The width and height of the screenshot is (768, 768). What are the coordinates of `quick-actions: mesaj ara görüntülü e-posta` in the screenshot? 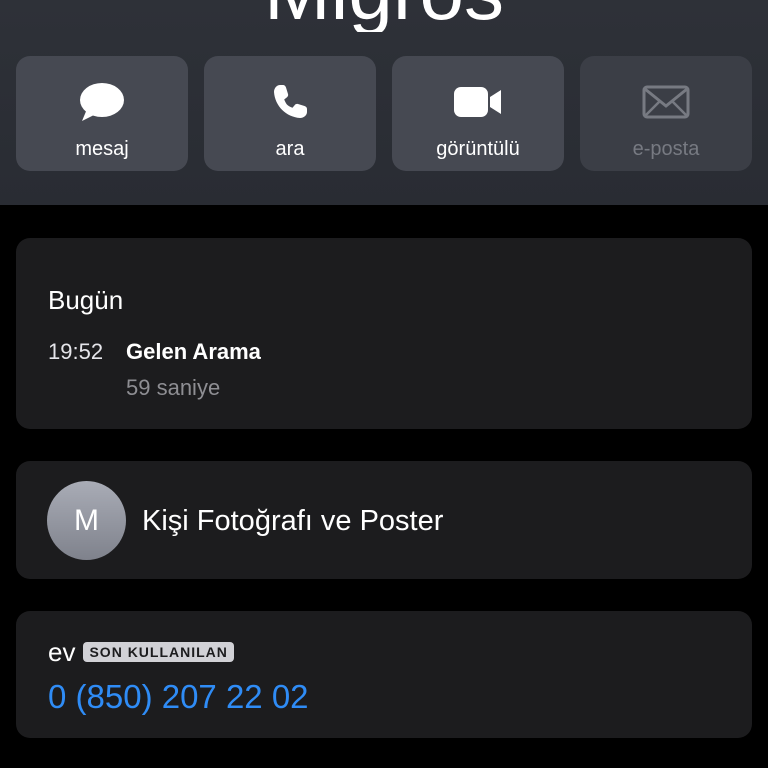 It's located at (384, 113).